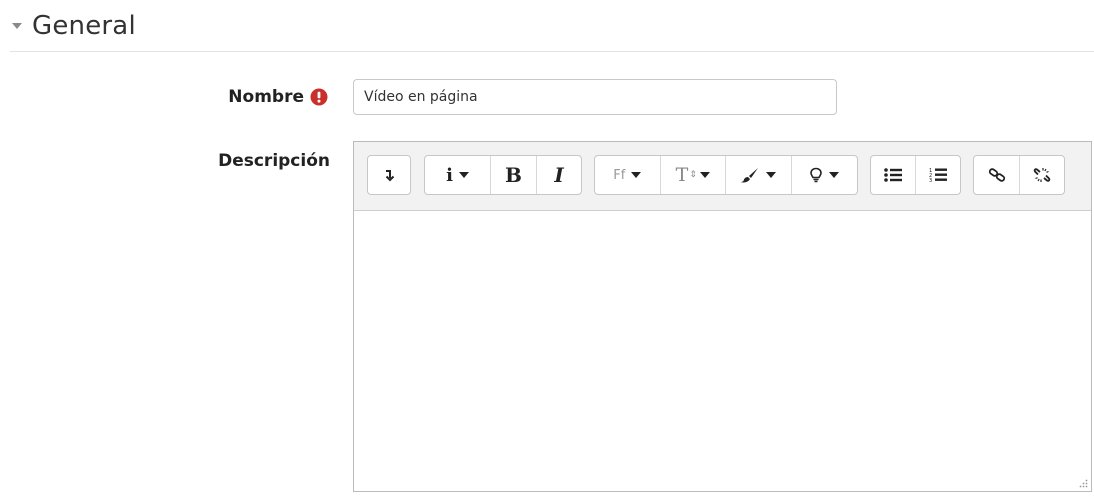  I want to click on show-more-icon, so click(390, 176).